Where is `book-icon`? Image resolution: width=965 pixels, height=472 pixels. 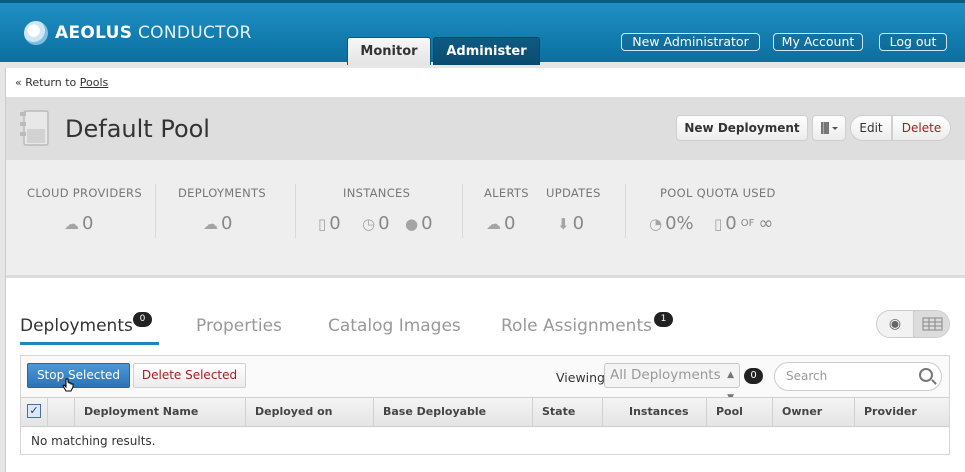 book-icon is located at coordinates (829, 128).